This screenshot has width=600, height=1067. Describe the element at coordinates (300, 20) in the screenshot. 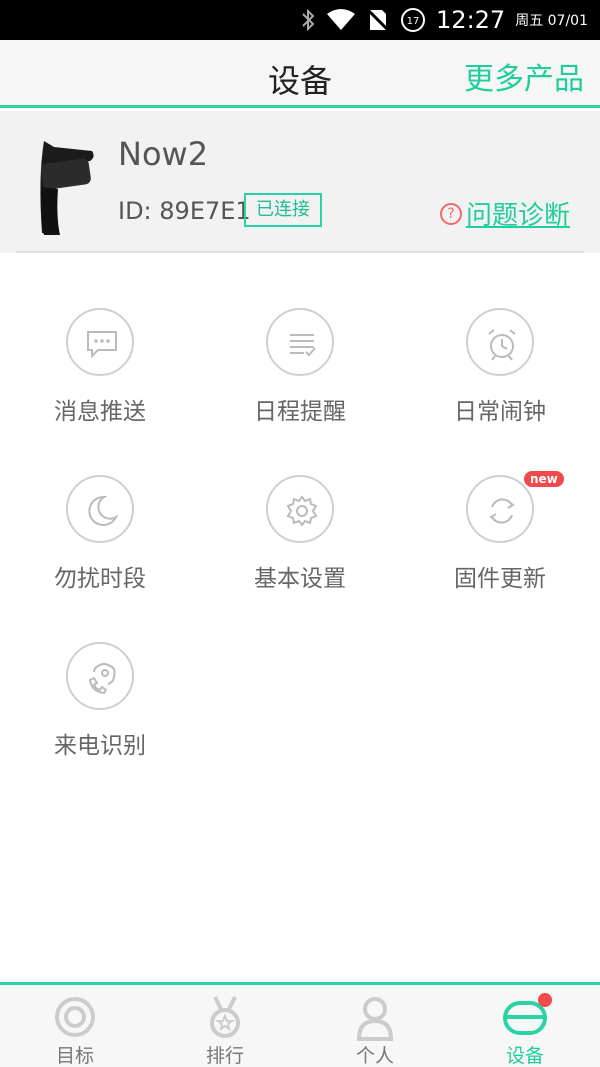

I see `status-bar: 17 12:27 周五 07/01` at that location.